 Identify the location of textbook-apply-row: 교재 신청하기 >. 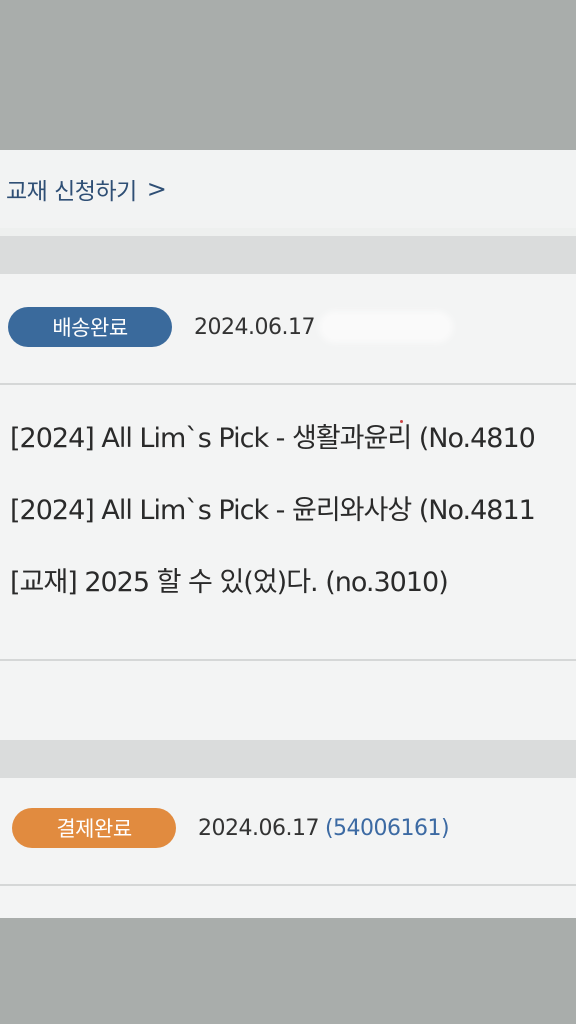
(288, 189).